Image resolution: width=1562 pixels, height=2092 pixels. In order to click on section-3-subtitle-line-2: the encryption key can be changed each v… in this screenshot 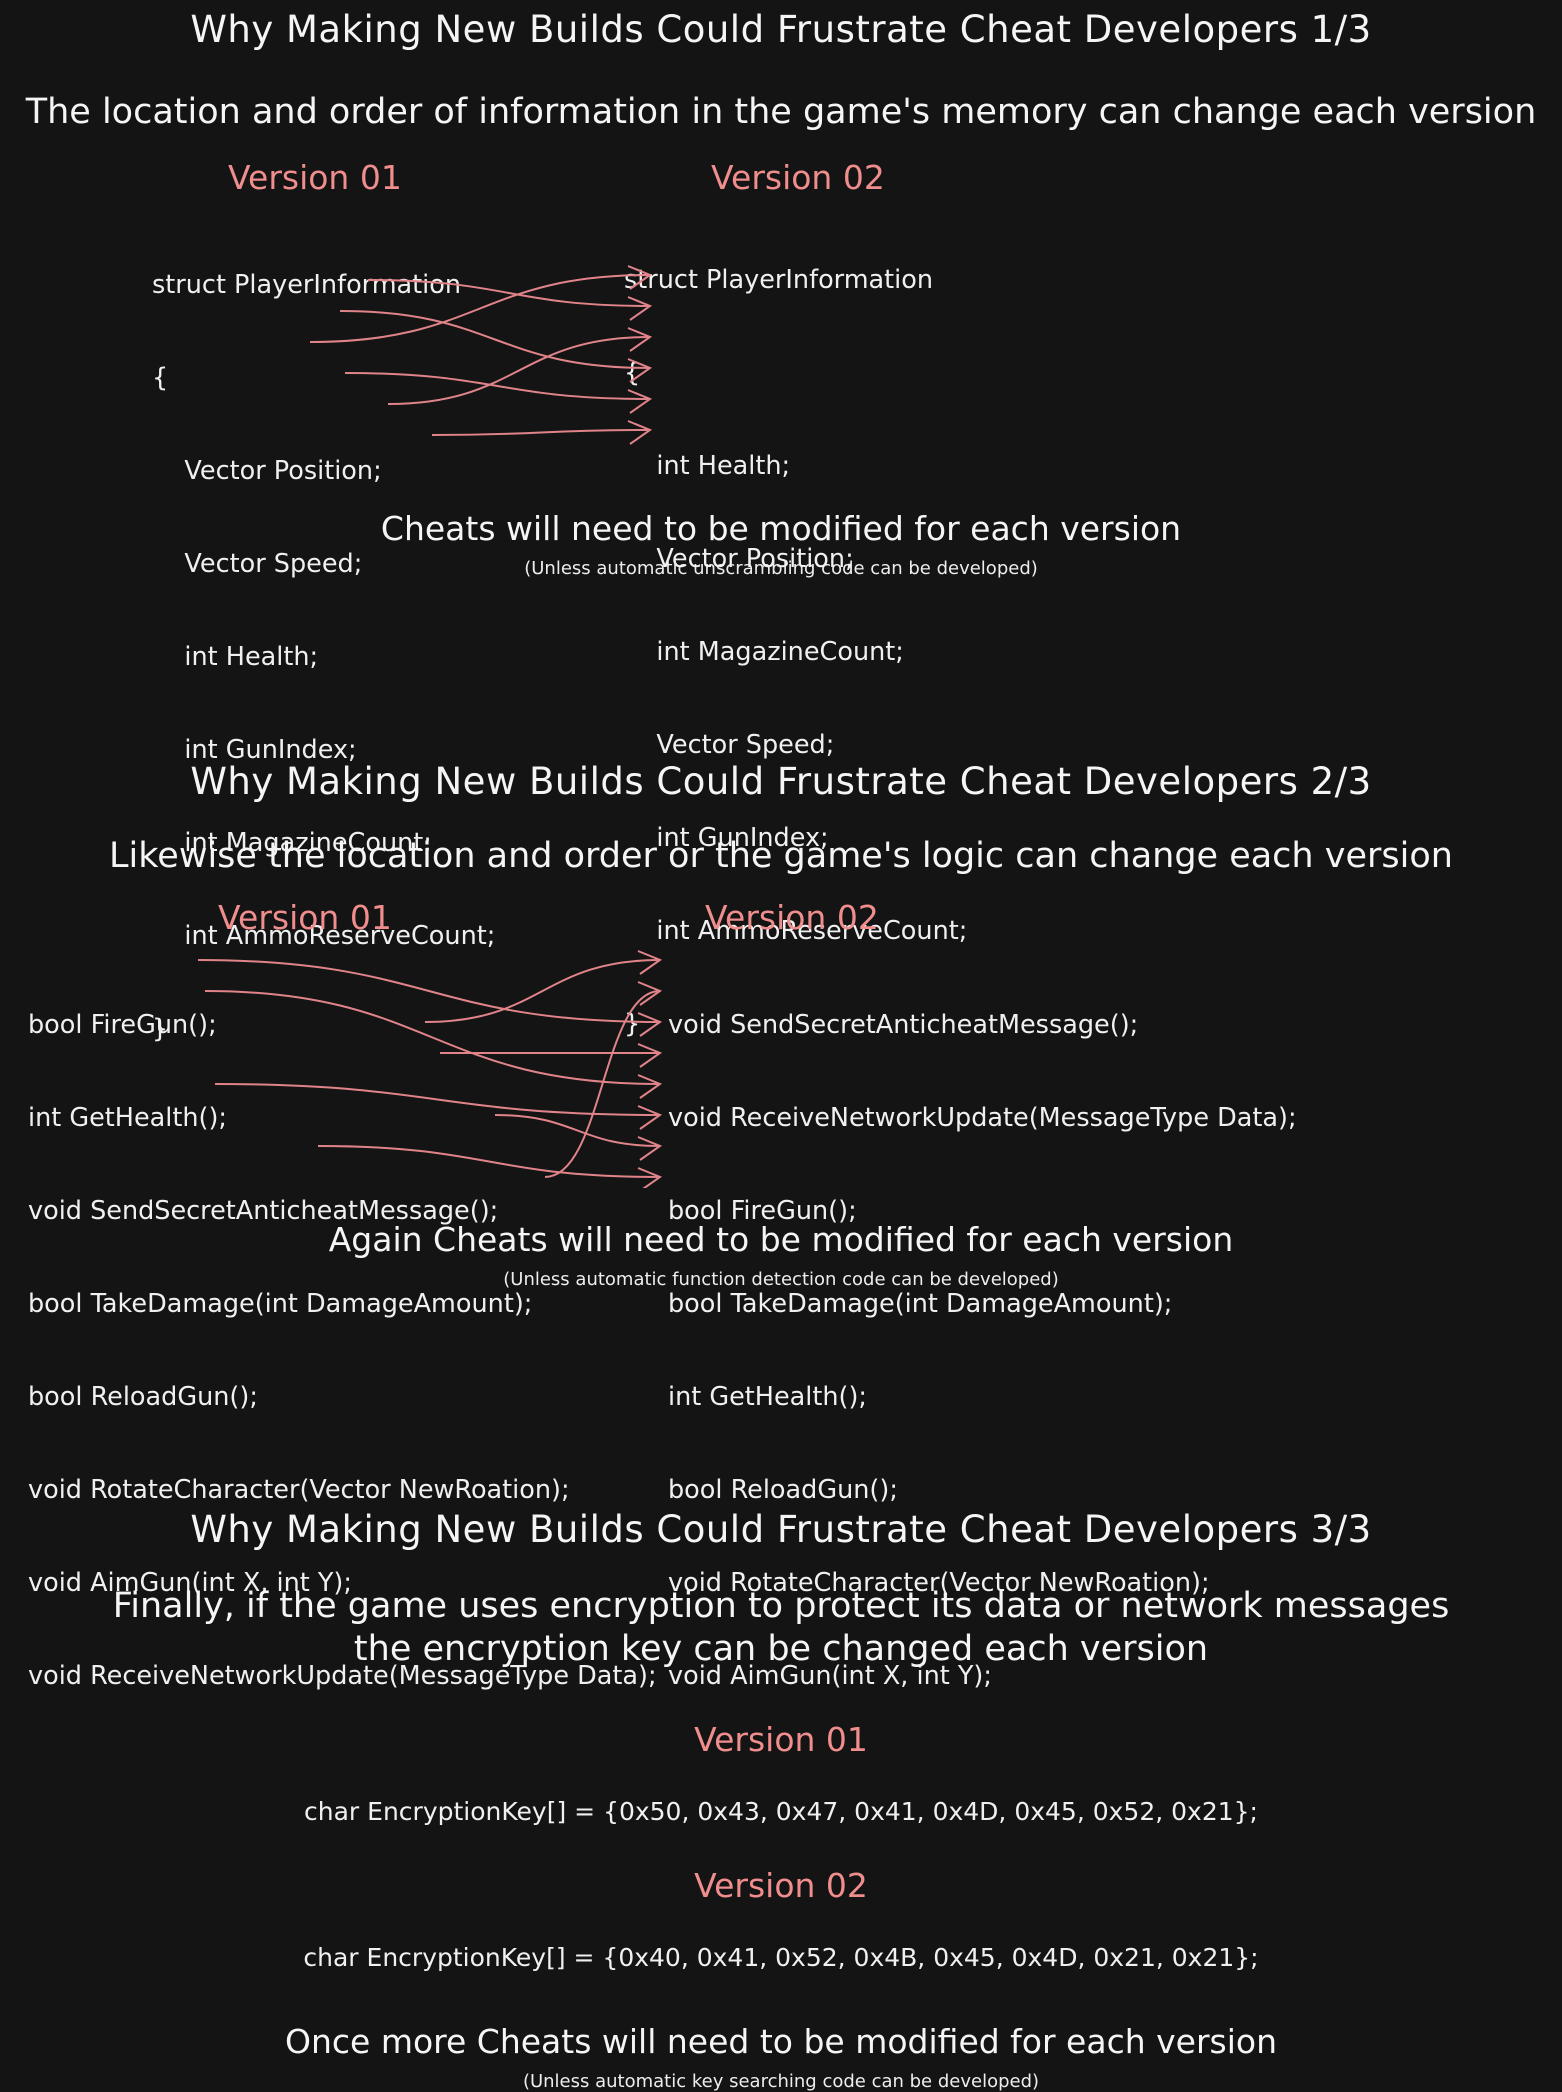, I will do `click(781, 1648)`.